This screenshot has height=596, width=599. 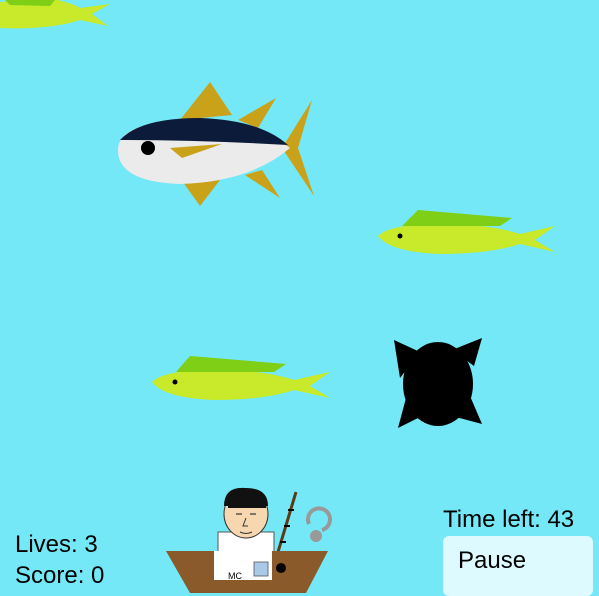 I want to click on pause-button: Pause, so click(x=518, y=566).